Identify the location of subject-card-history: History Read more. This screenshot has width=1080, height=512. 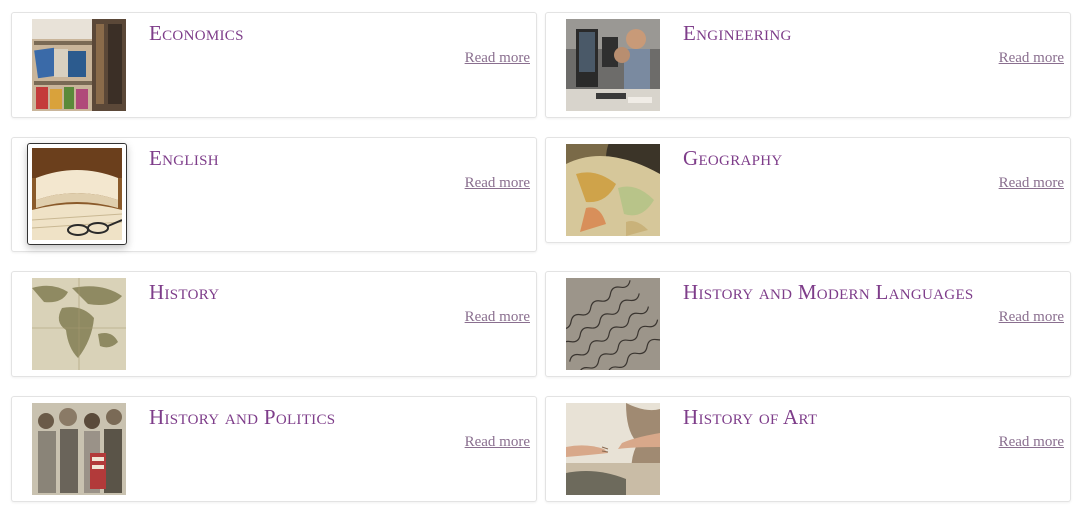
(274, 324).